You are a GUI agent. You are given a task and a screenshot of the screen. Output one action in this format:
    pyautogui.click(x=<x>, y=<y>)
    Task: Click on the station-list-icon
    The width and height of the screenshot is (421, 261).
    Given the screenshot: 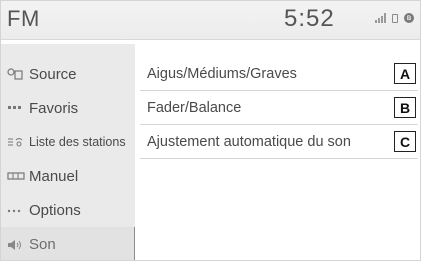 What is the action you would take?
    pyautogui.click(x=17, y=142)
    